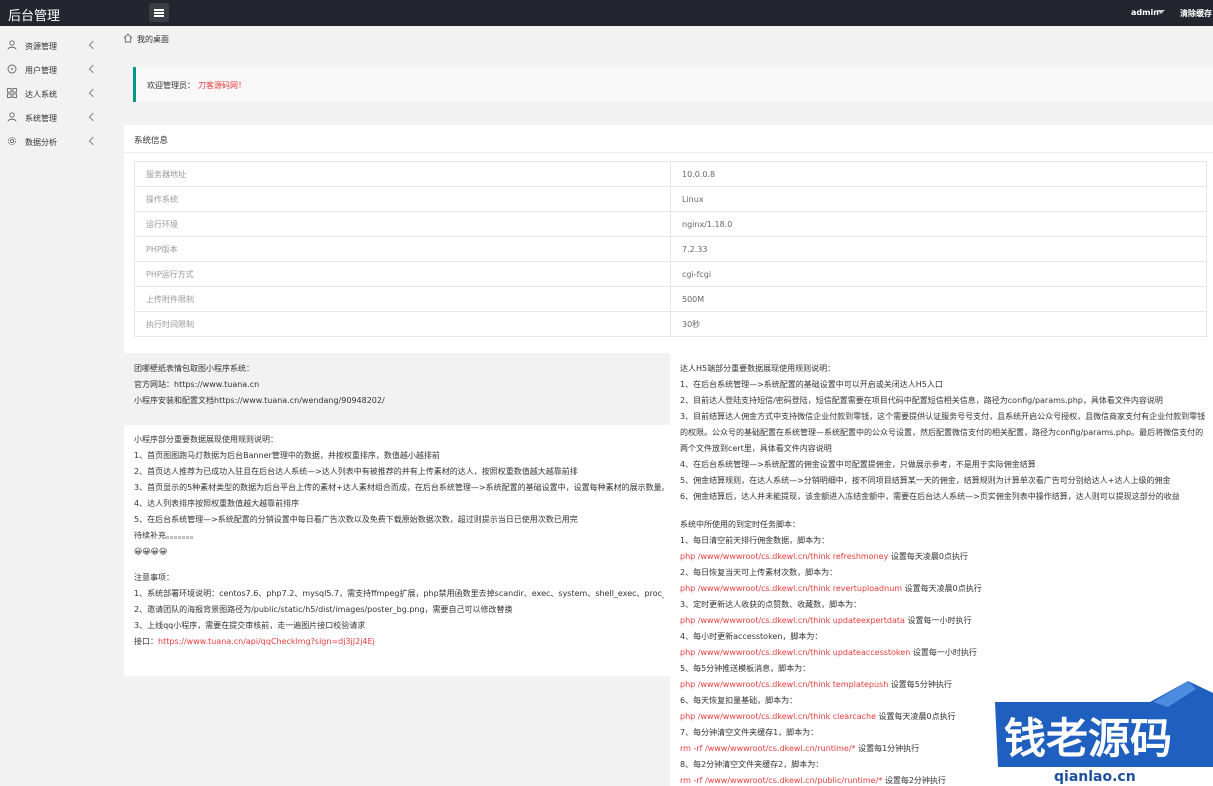  I want to click on table-row: 运行环境 nginx/1.18.0, so click(670, 224).